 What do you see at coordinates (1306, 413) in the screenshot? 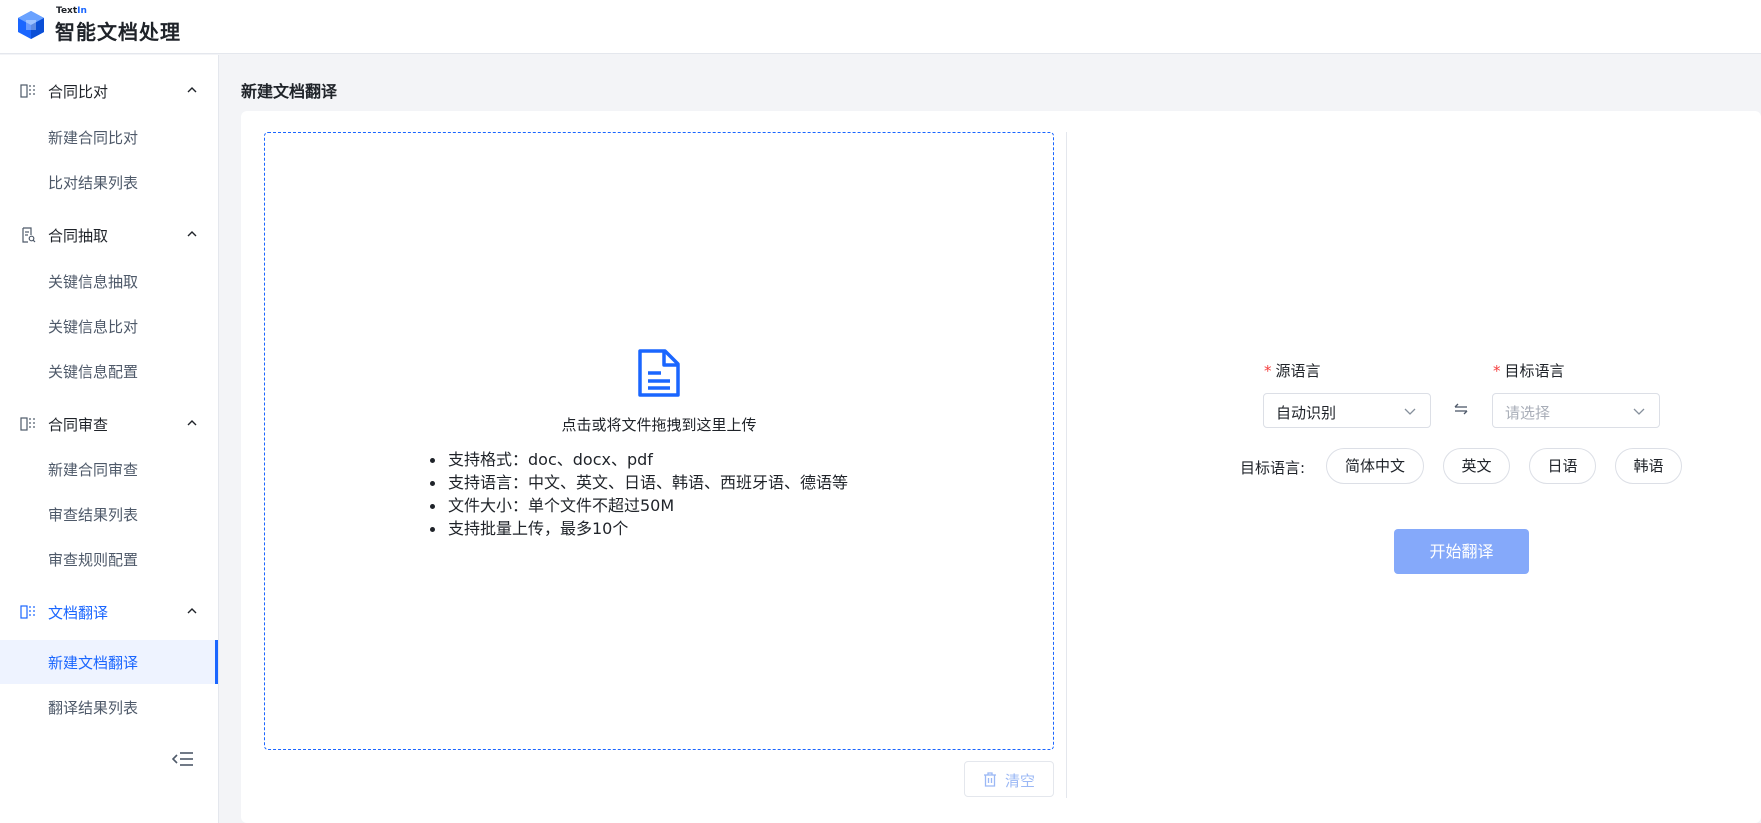
I see `source-language-value: 自动识别` at bounding box center [1306, 413].